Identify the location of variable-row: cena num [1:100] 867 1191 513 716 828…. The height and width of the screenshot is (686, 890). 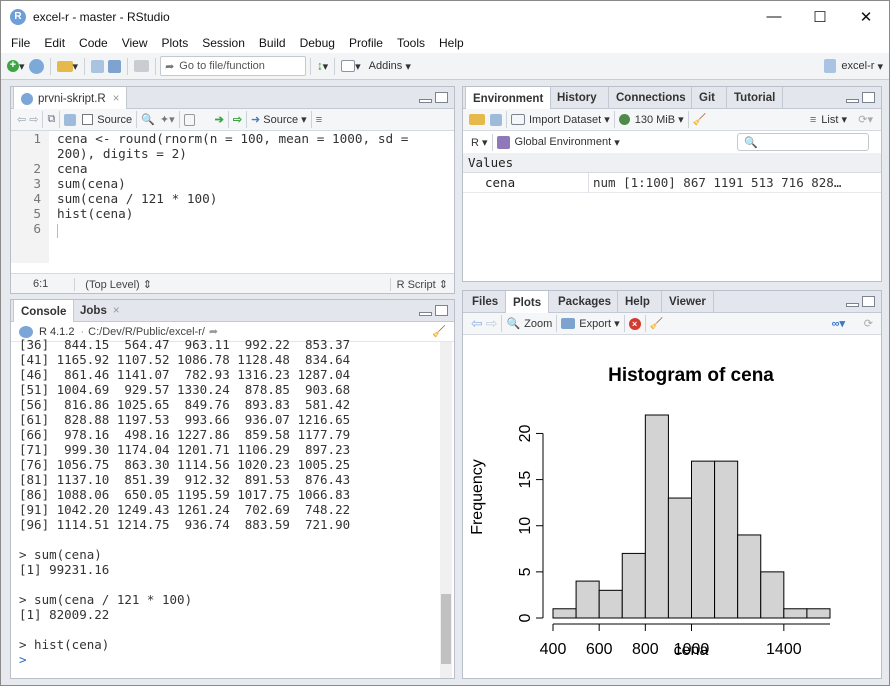
(672, 183).